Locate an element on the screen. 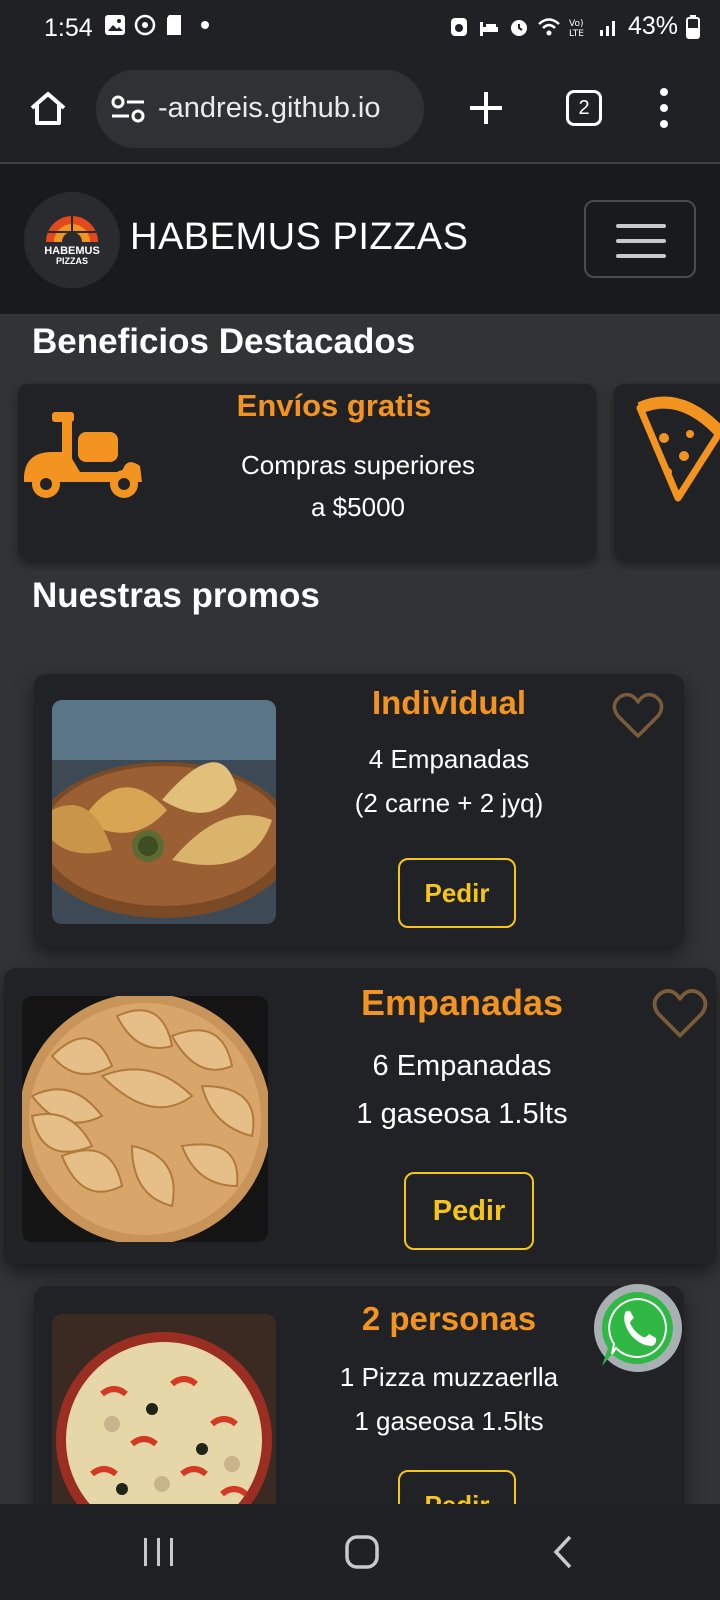 The image size is (720, 1600). benefit-line-1: Compras superiores is located at coordinates (358, 465).